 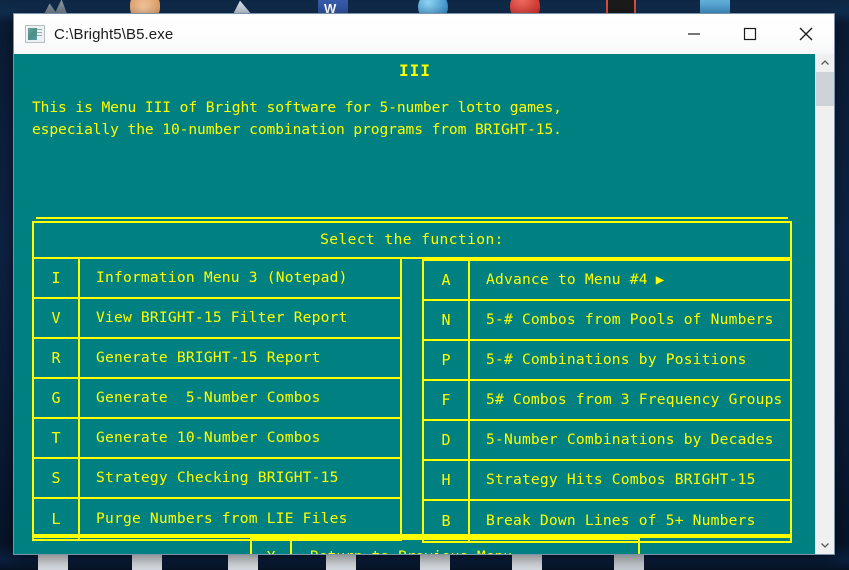 What do you see at coordinates (57, 358) in the screenshot?
I see `menu-key-R: R` at bounding box center [57, 358].